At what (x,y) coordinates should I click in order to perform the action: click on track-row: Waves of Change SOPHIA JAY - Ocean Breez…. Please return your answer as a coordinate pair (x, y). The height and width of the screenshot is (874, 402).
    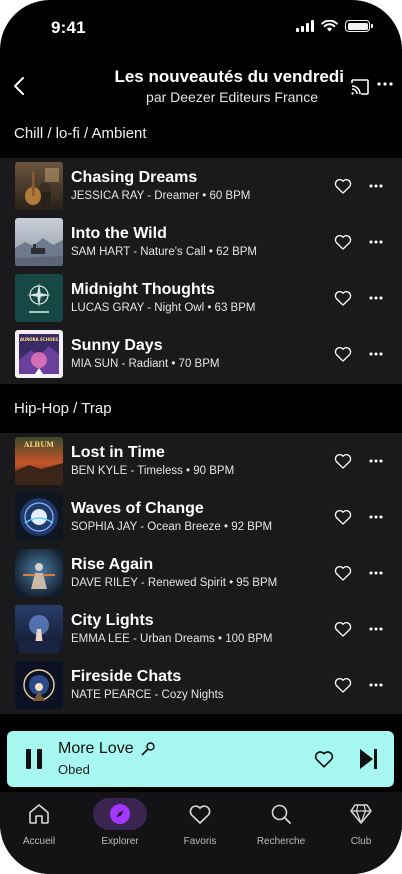
    Looking at the image, I should click on (201, 517).